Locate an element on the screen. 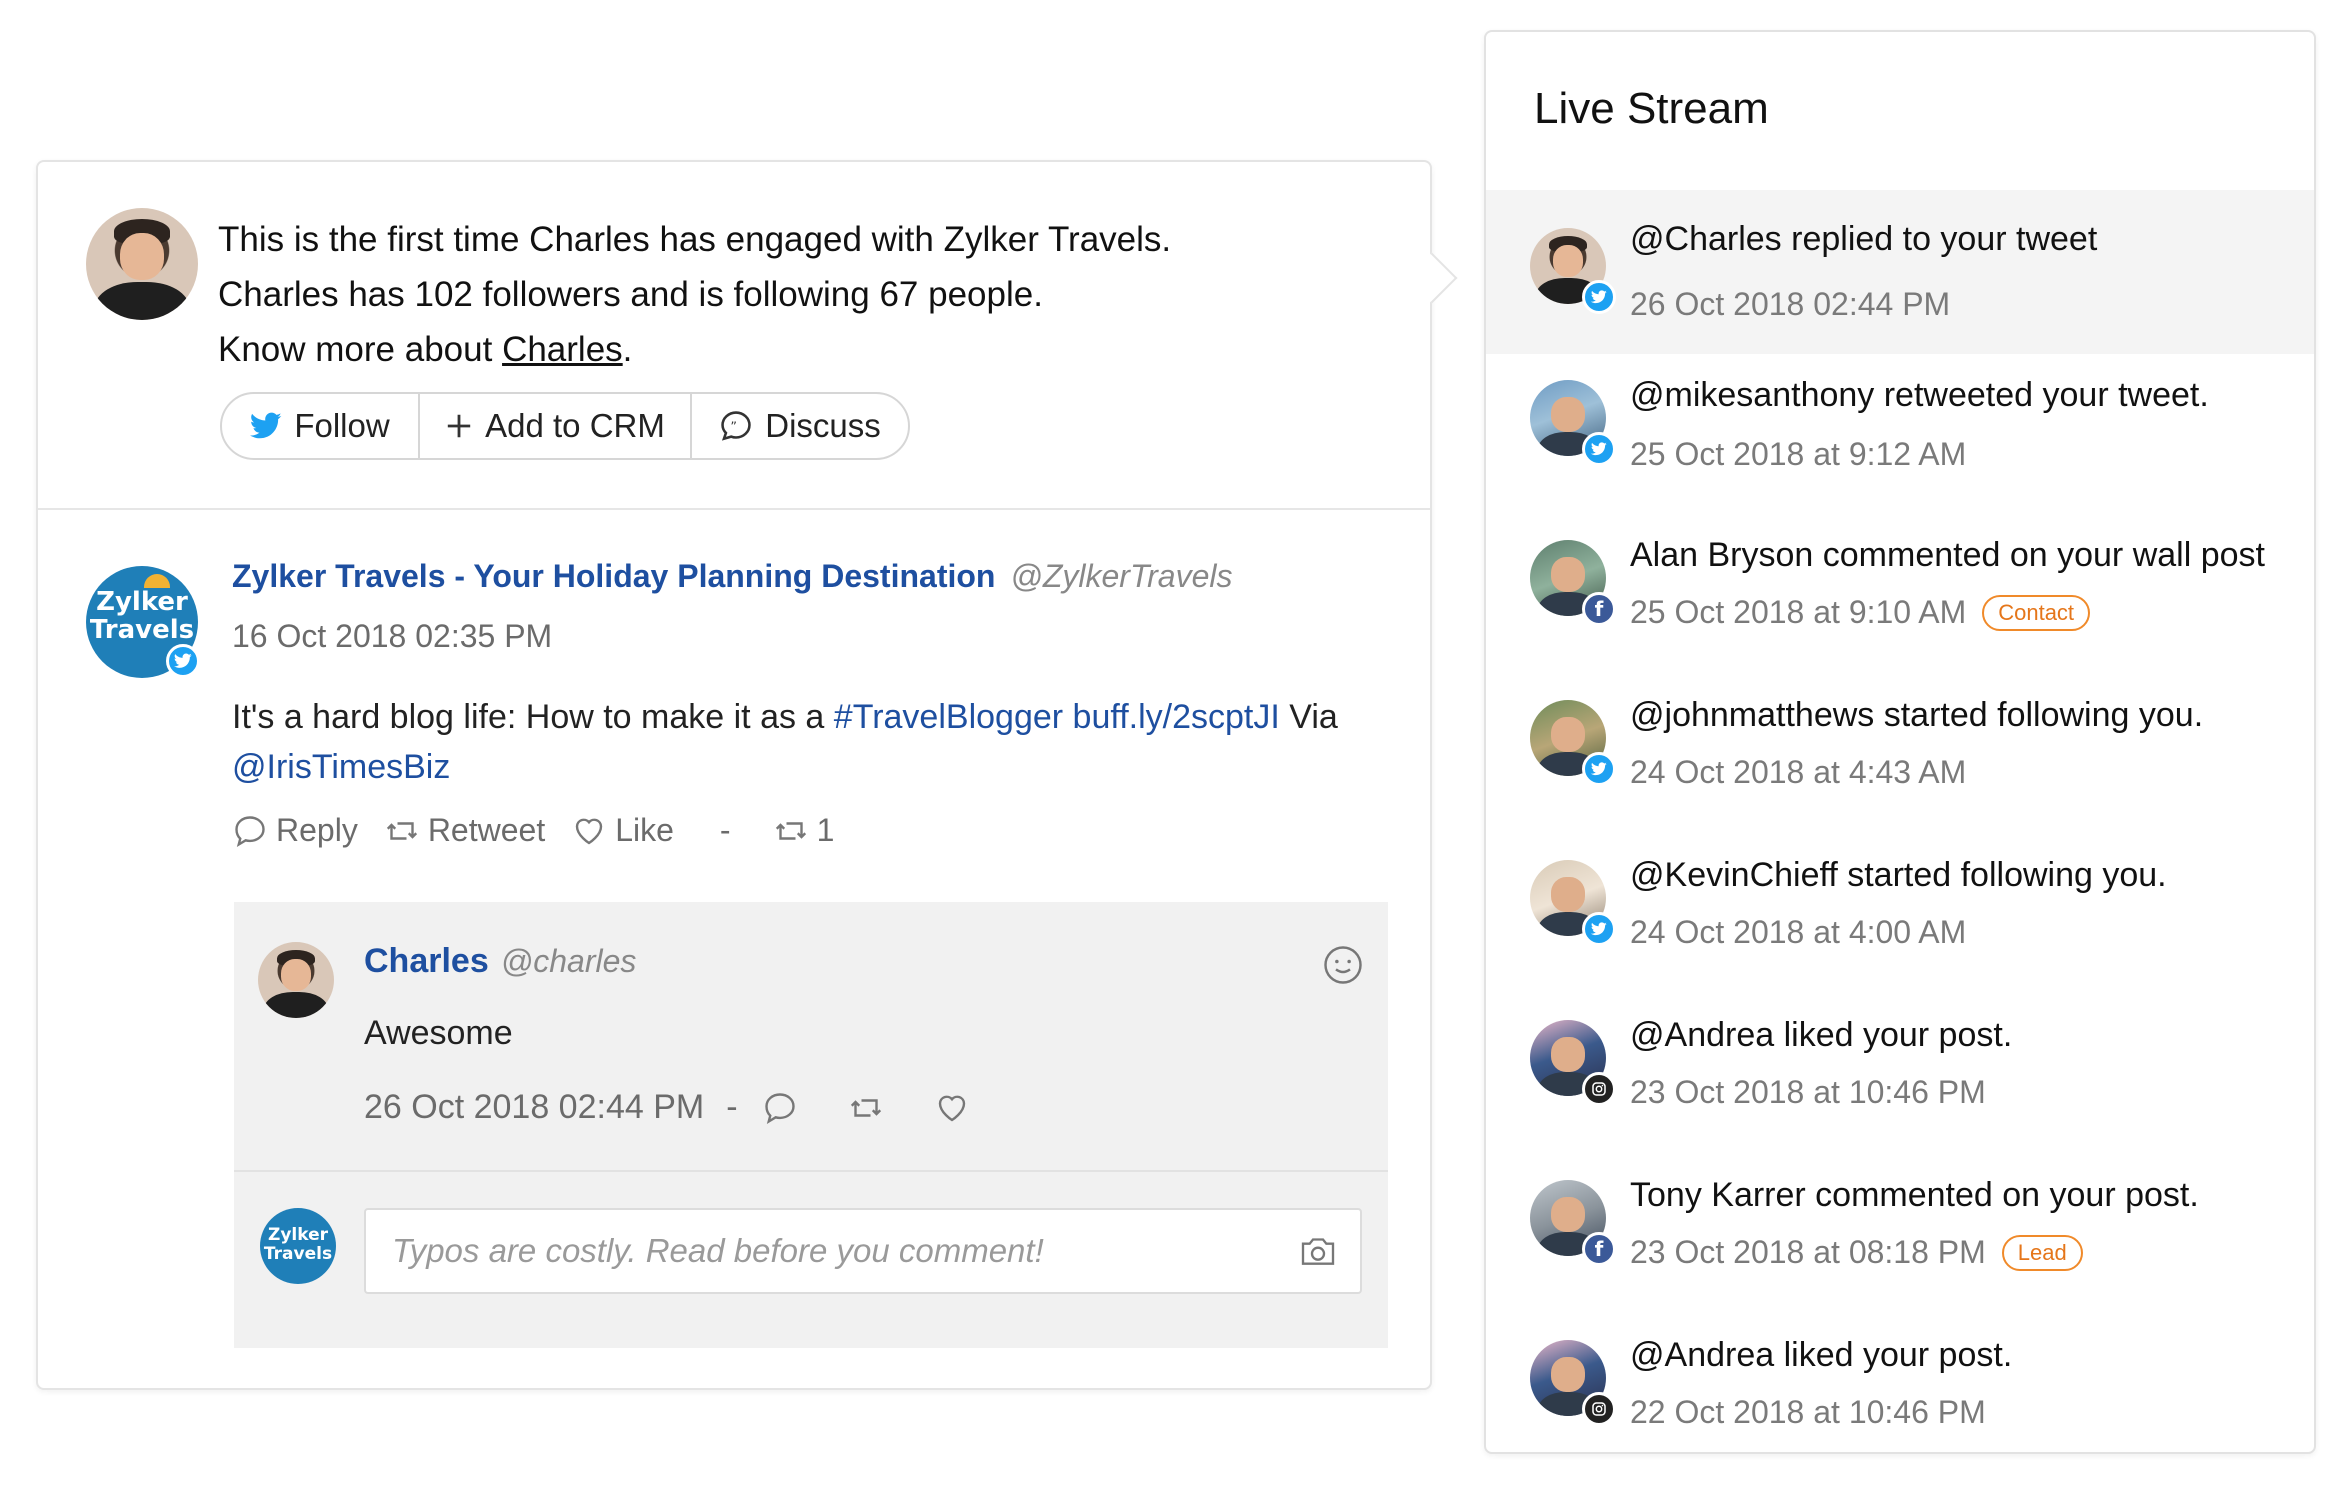 This screenshot has height=1490, width=2340. hashtag-link: #TravelBlogger is located at coordinates (948, 717).